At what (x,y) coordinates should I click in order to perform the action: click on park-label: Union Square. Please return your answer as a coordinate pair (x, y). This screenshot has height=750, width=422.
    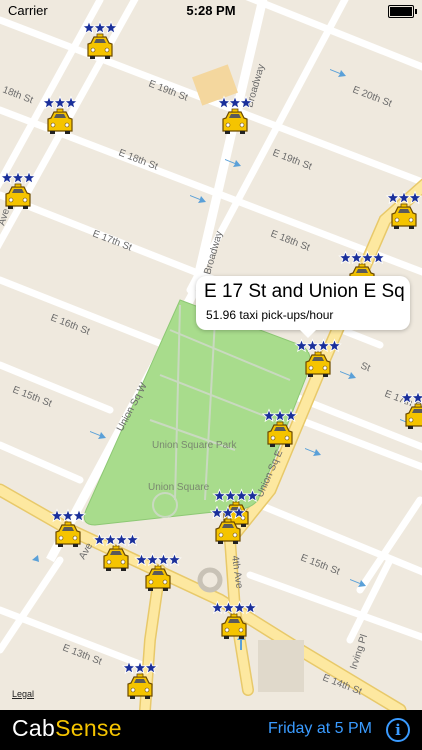
    Looking at the image, I should click on (179, 487).